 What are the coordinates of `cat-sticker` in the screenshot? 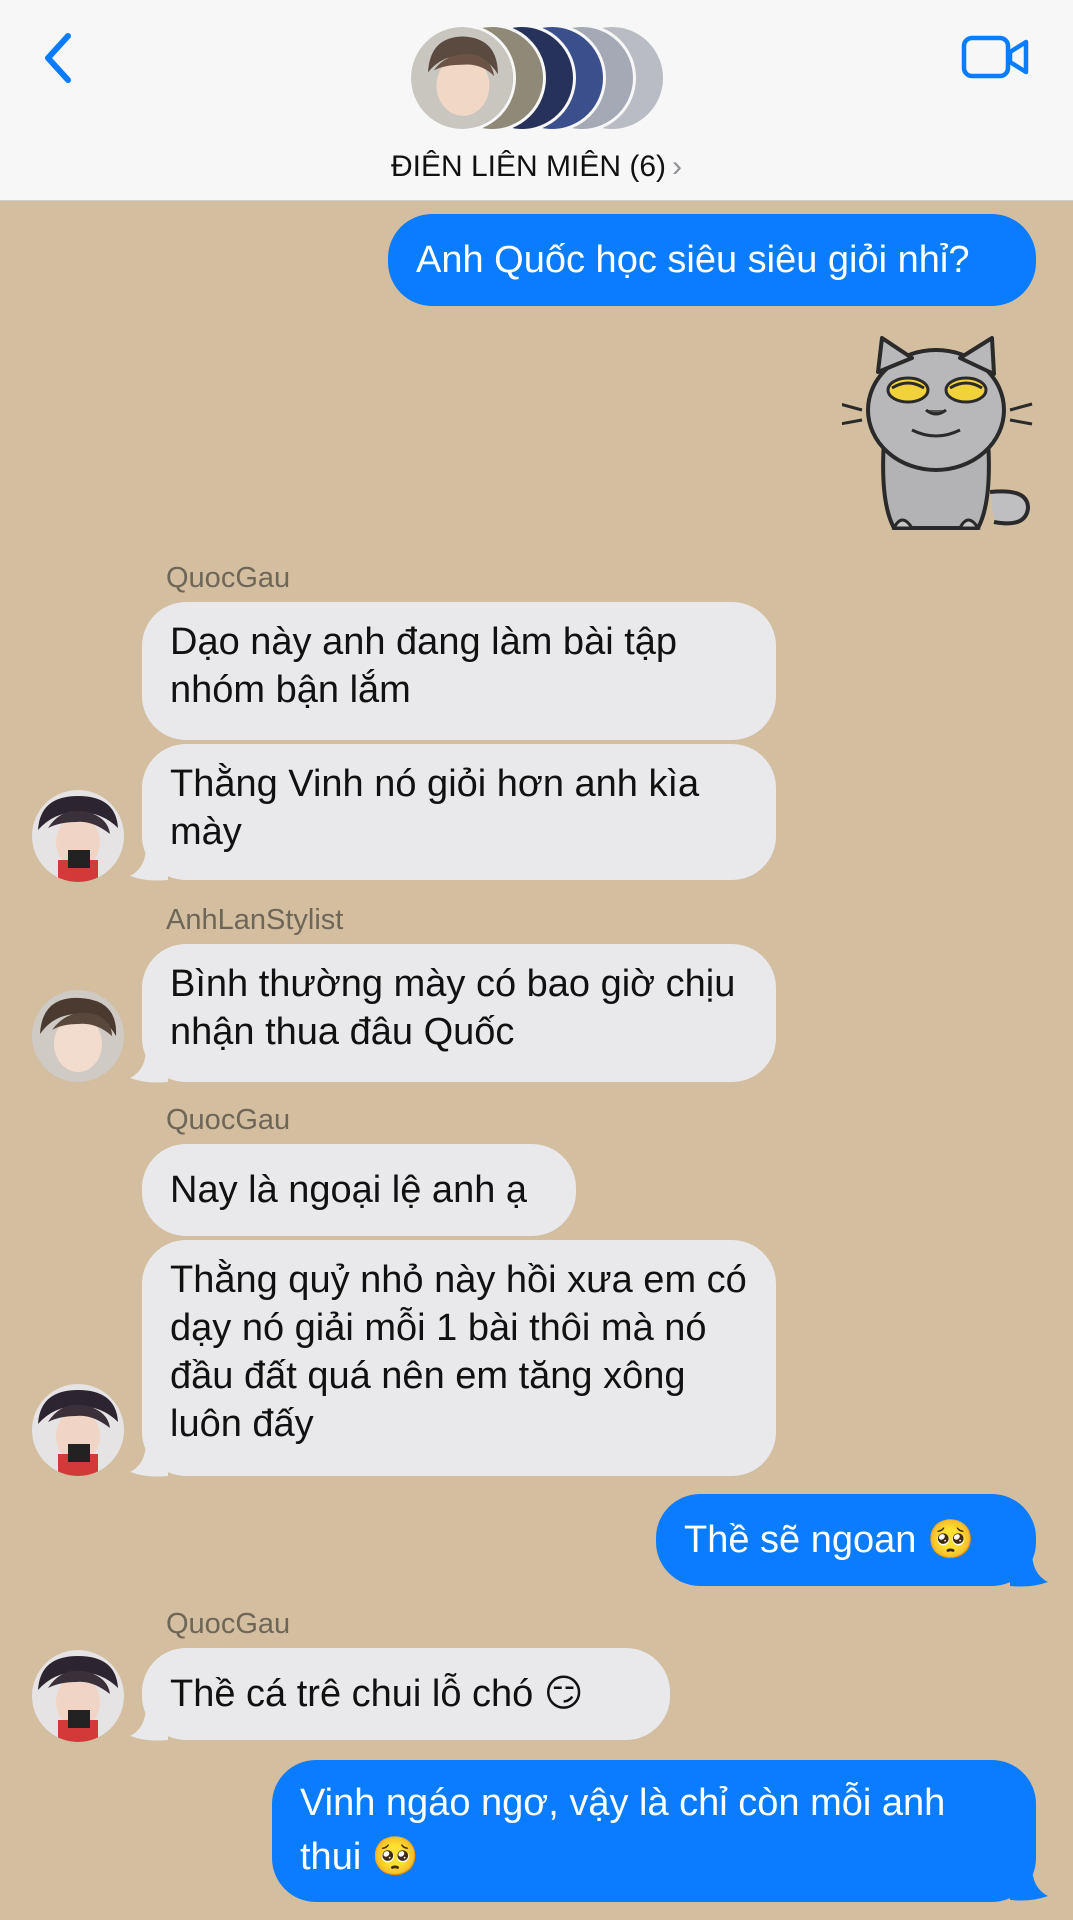 It's located at (940, 437).